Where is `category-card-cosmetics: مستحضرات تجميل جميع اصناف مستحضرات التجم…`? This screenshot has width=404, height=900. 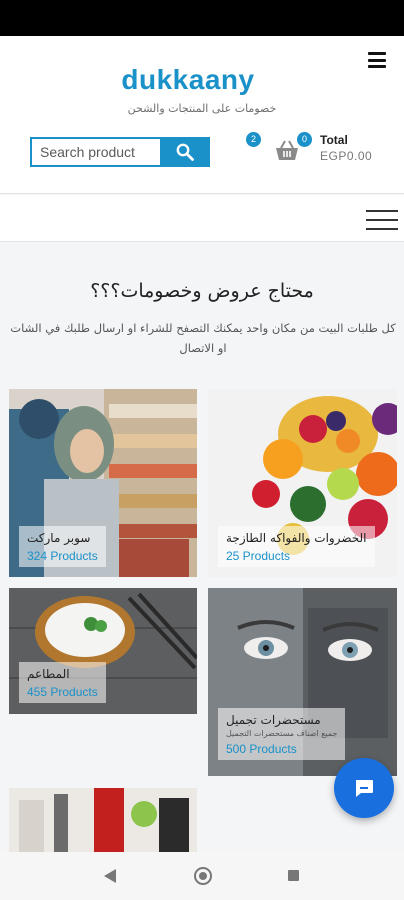 category-card-cosmetics: مستحضرات تجميل جميع اصناف مستحضرات التجم… is located at coordinates (302, 682).